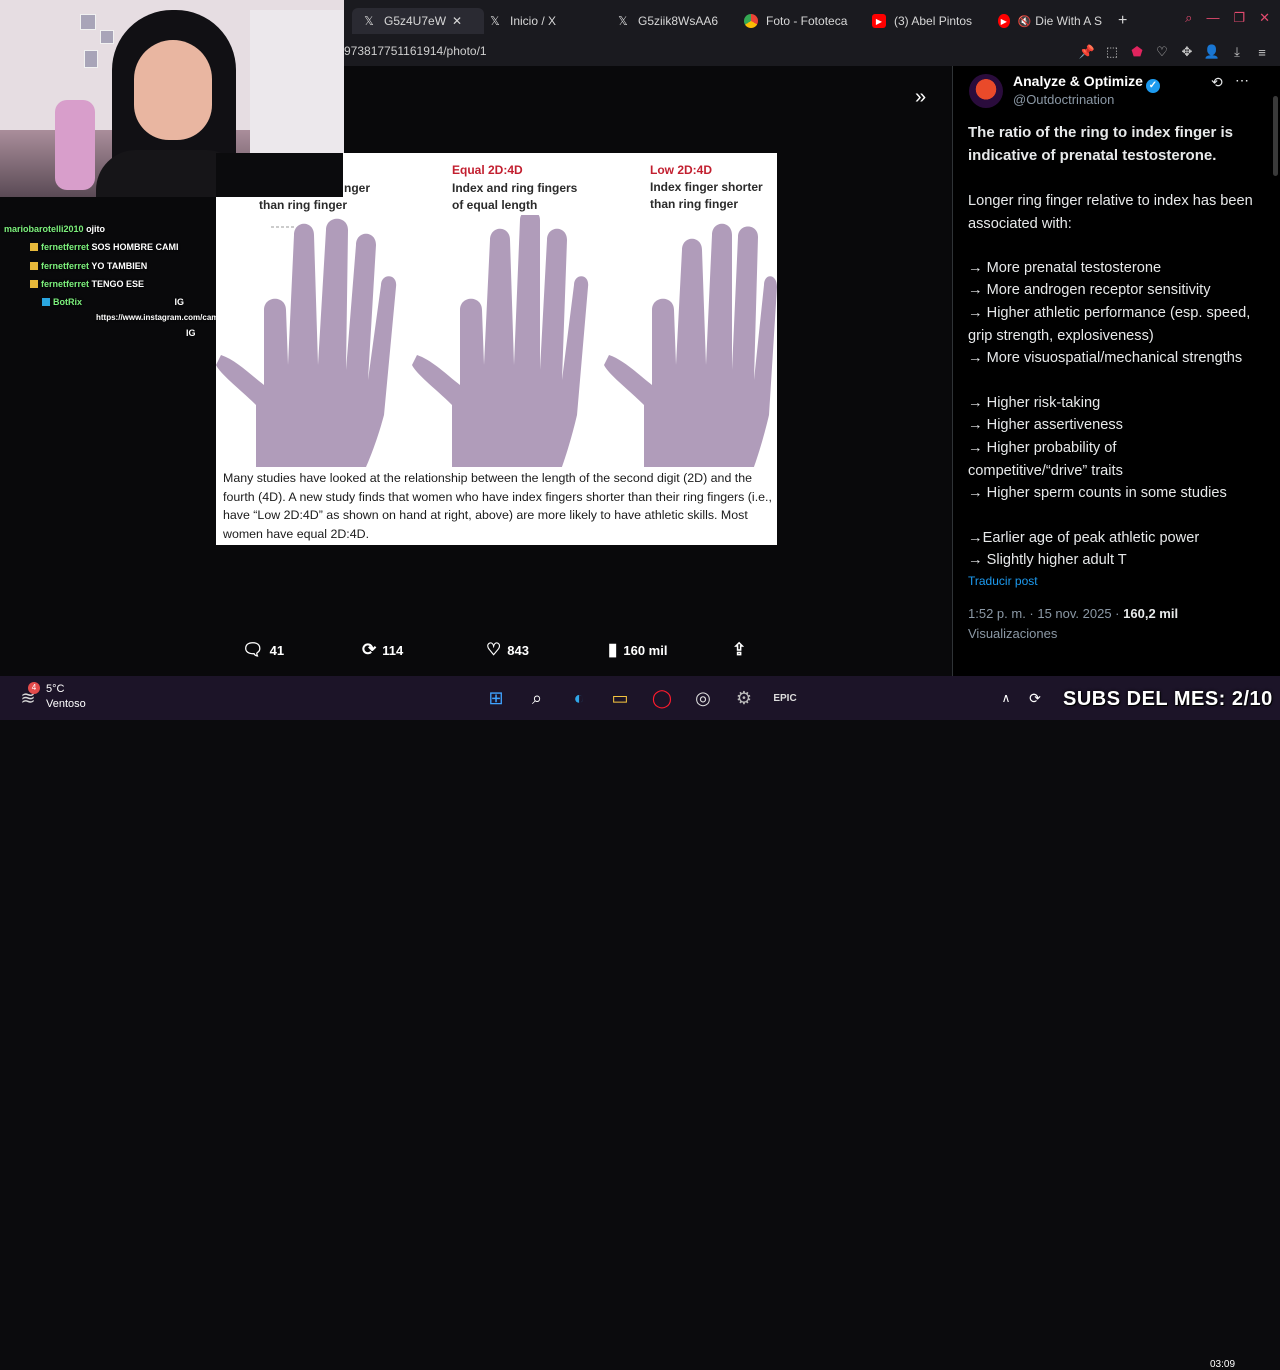 The width and height of the screenshot is (1280, 1370). I want to click on notification-badge: 4, so click(34, 688).